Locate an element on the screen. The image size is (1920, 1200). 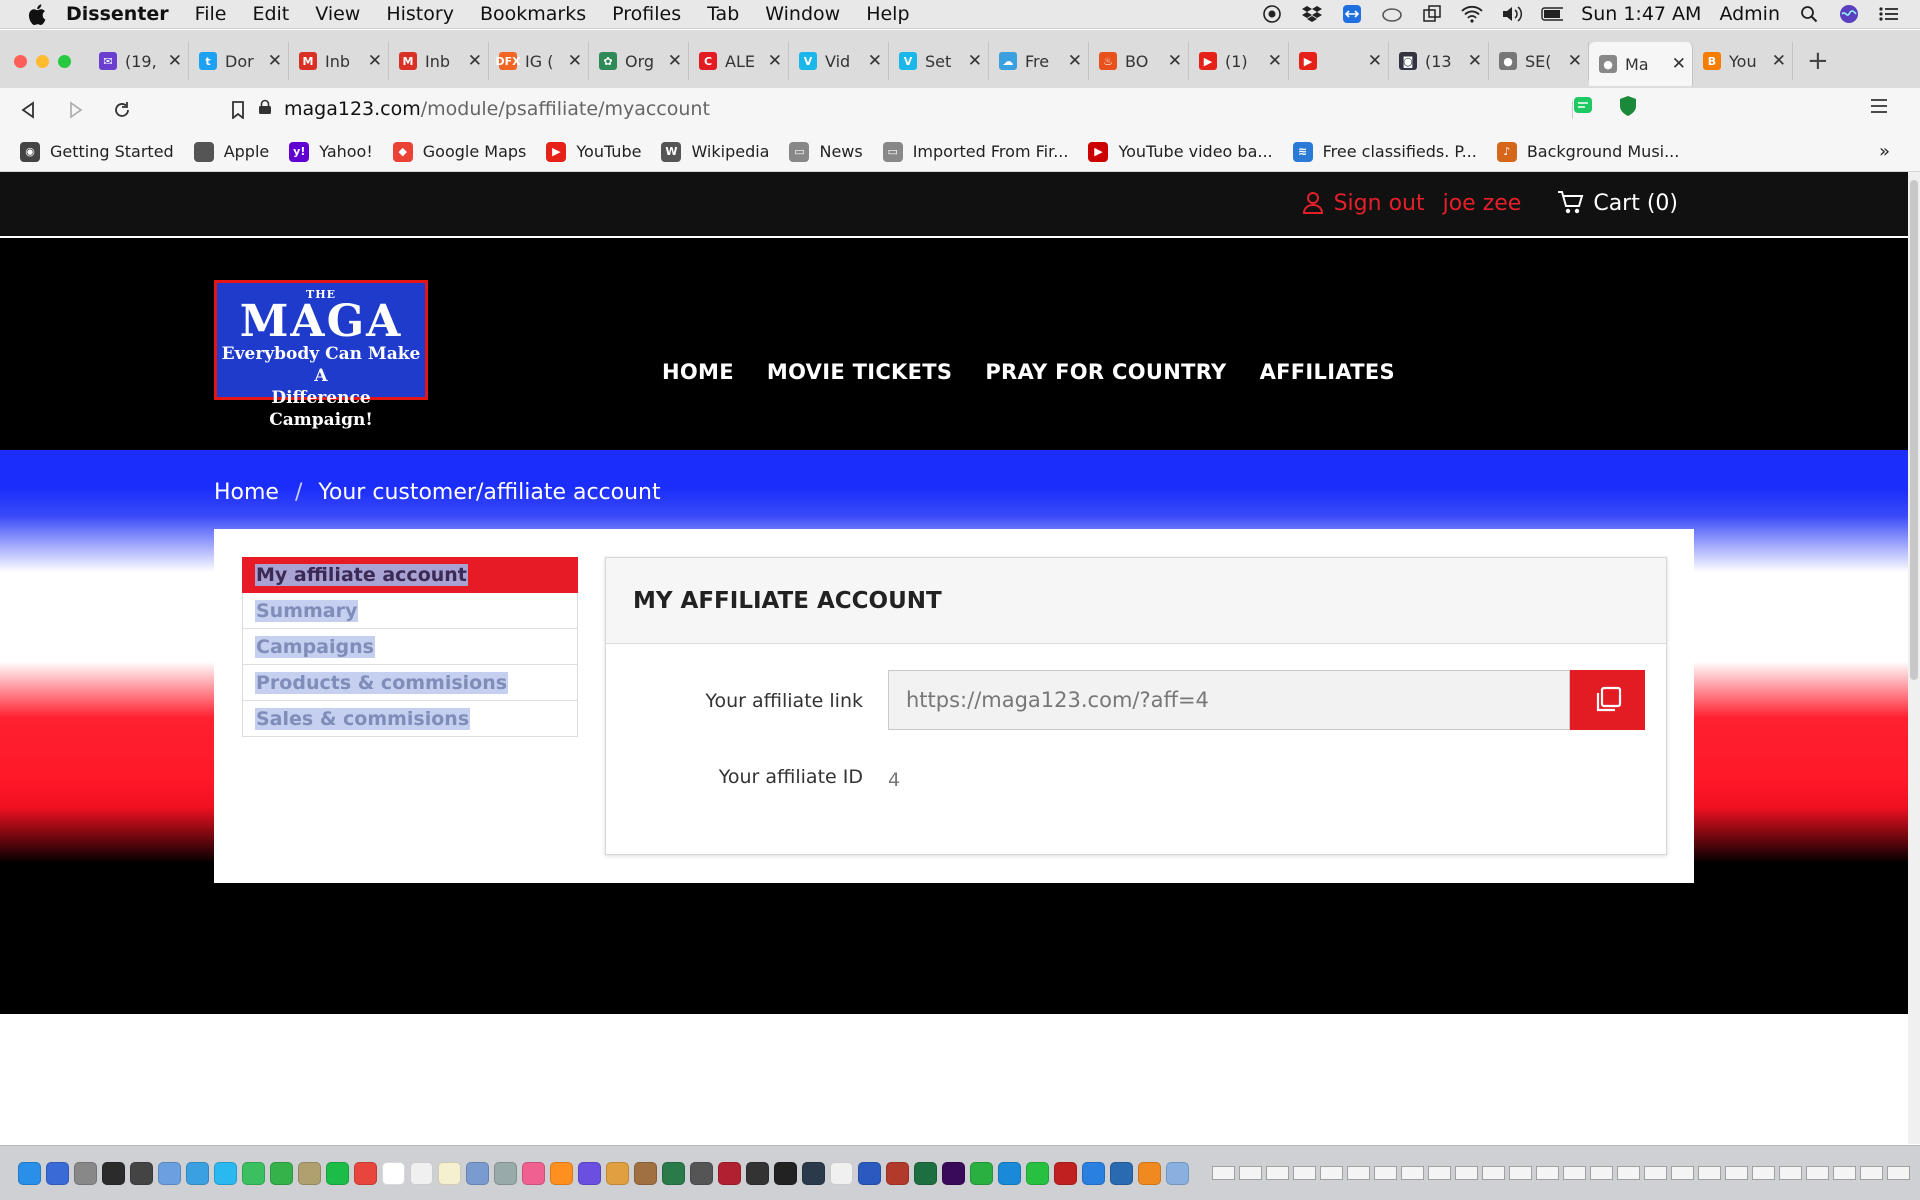
bookmark-item: W Wikipedia is located at coordinates (715, 151).